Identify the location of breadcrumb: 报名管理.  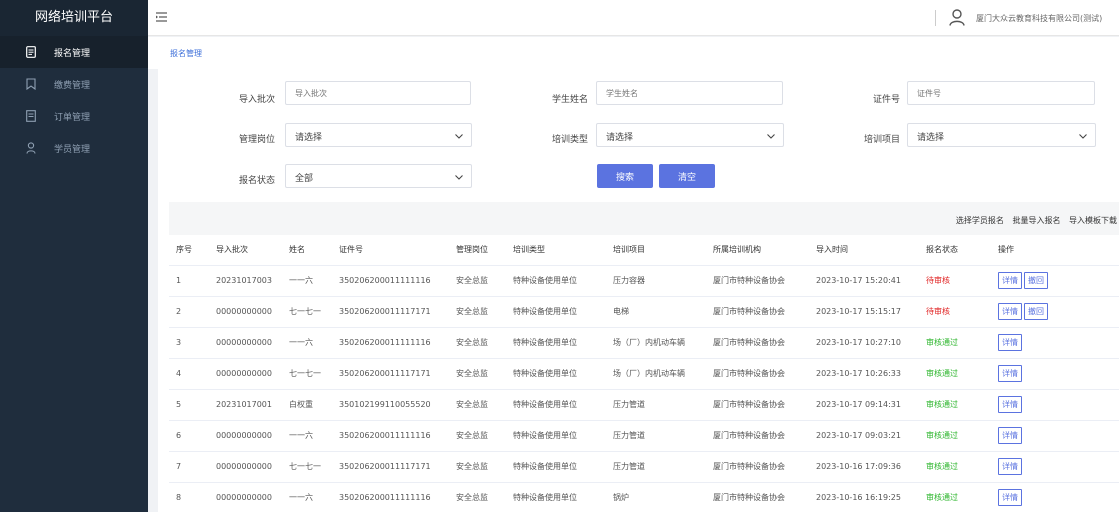
(186, 53).